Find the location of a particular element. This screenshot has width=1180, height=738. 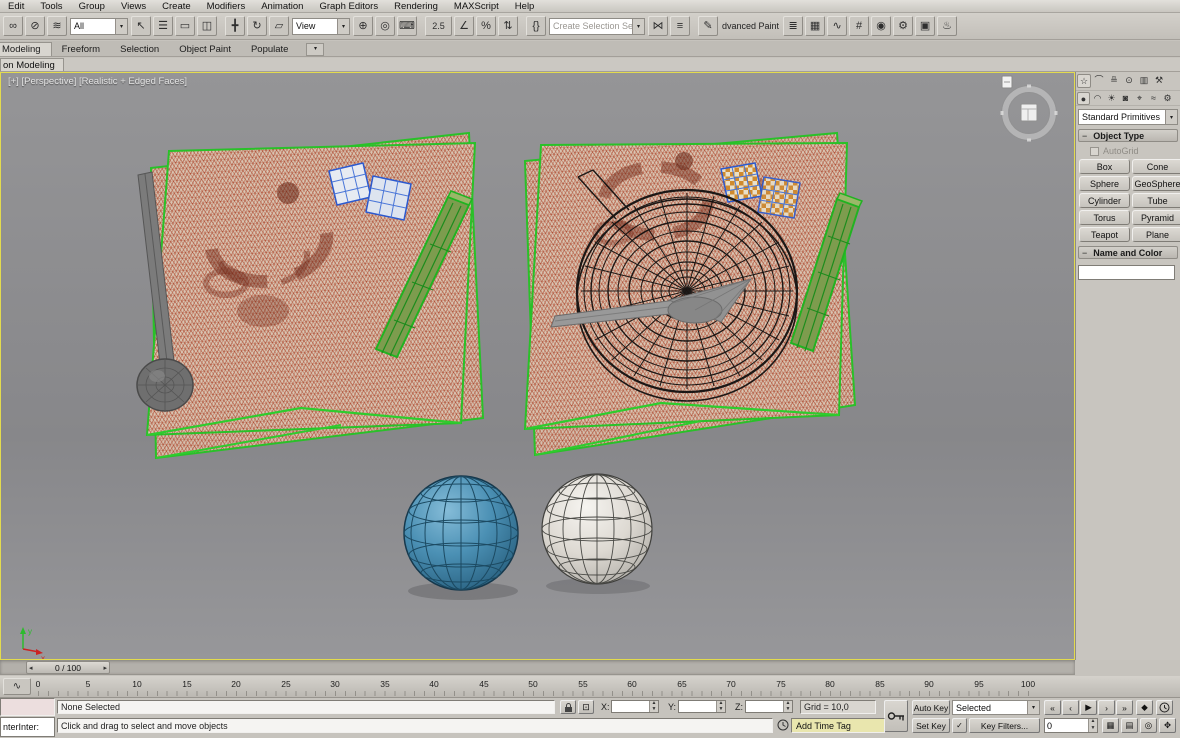

select-object-button: ↖ is located at coordinates (141, 26).